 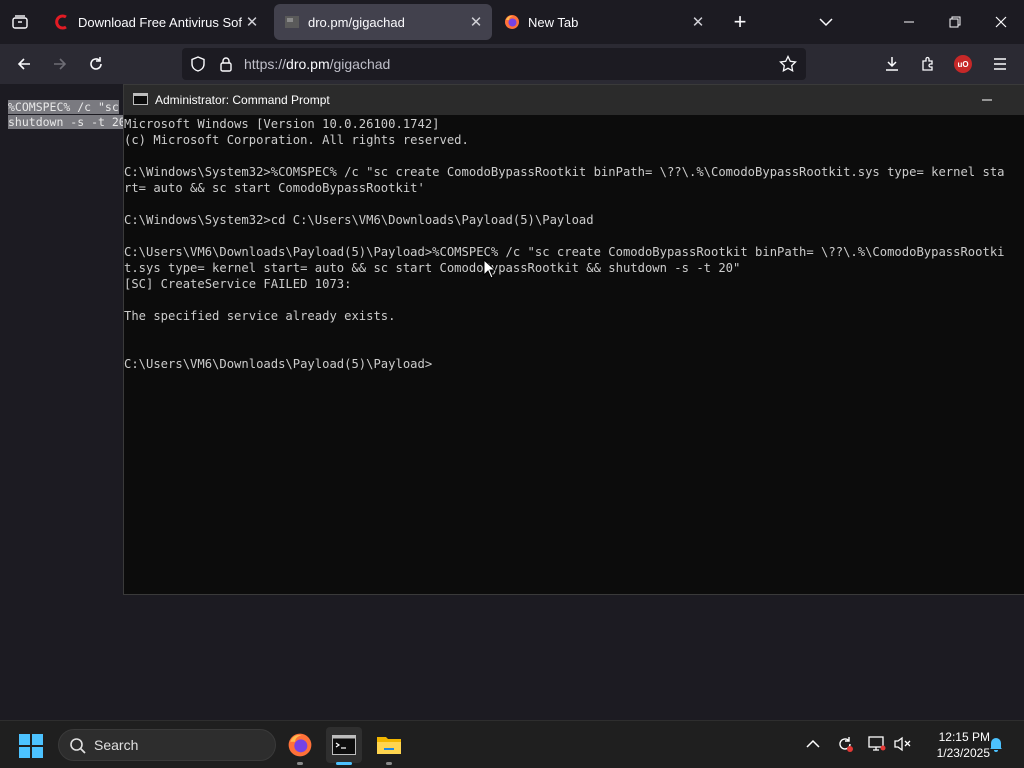 I want to click on network-icon, so click(x=877, y=744).